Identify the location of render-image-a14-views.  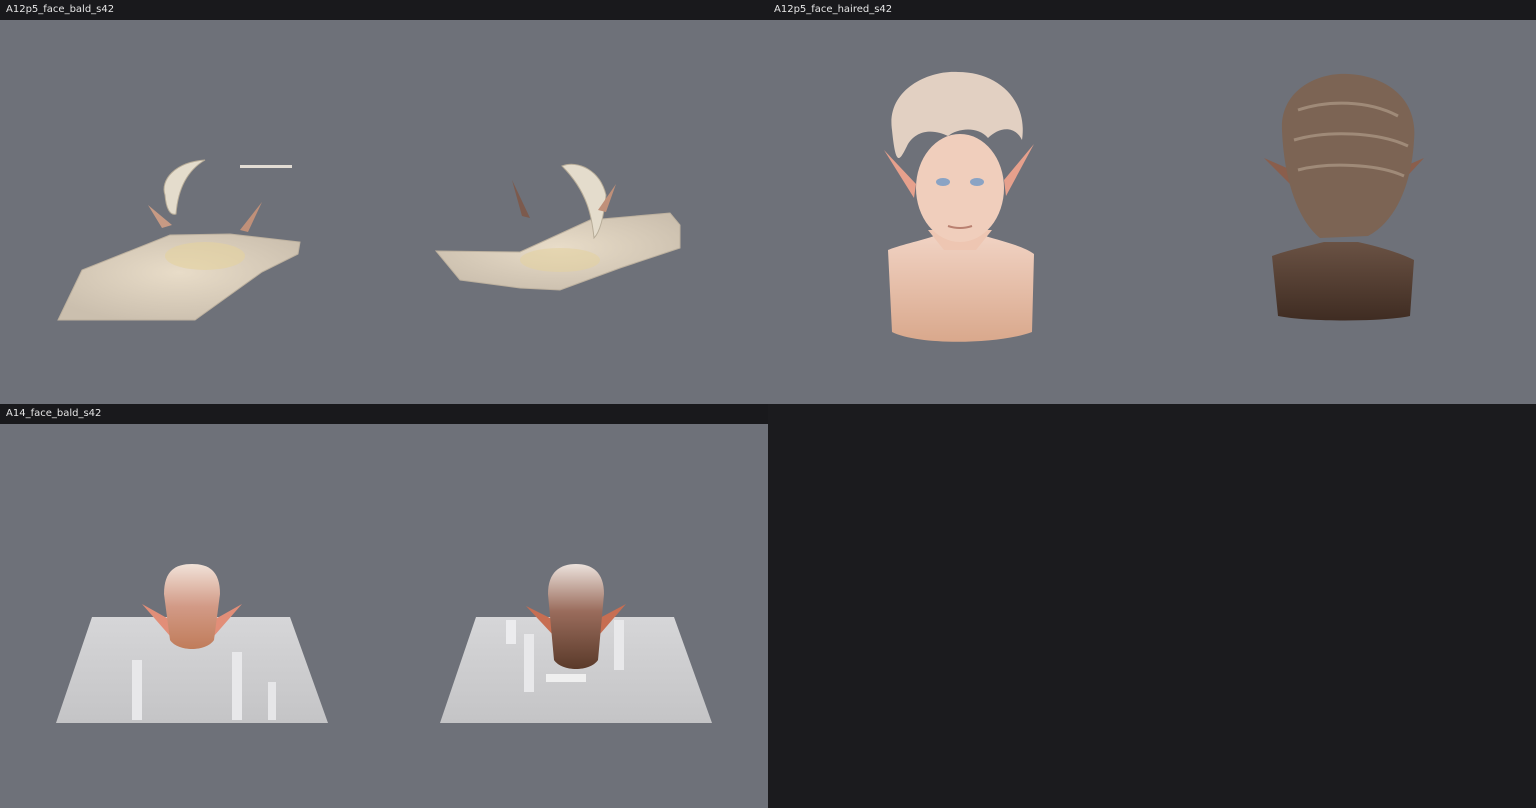
(384, 643).